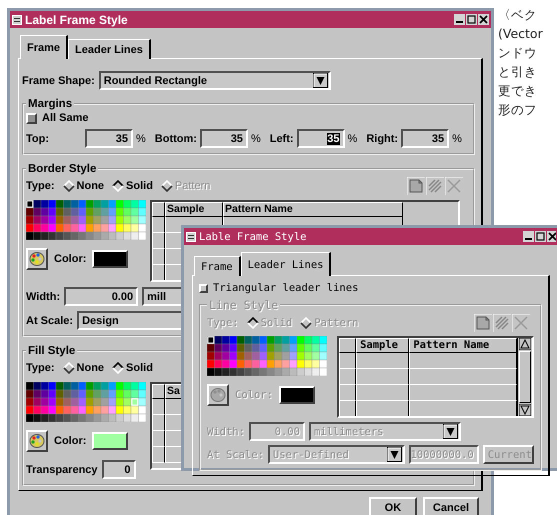  I want to click on field-label: Frame Shape:, so click(58, 80).